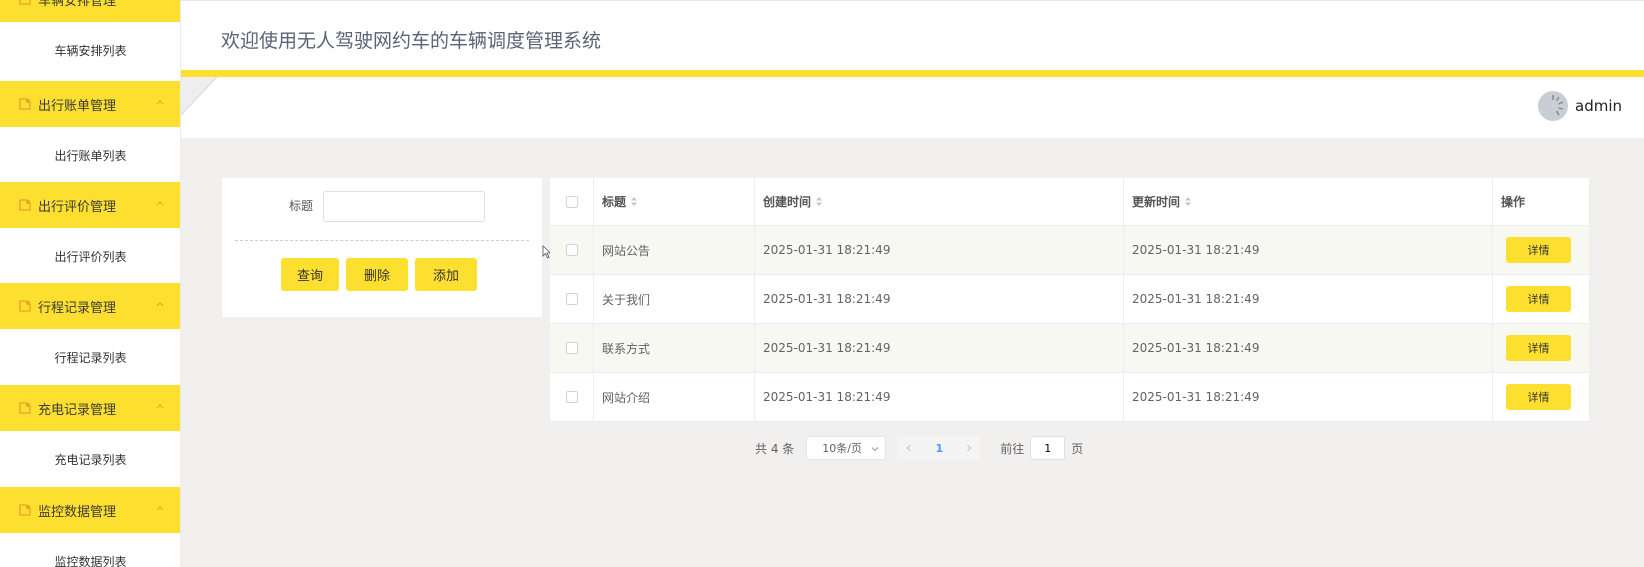  I want to click on prev-page-button, so click(909, 448).